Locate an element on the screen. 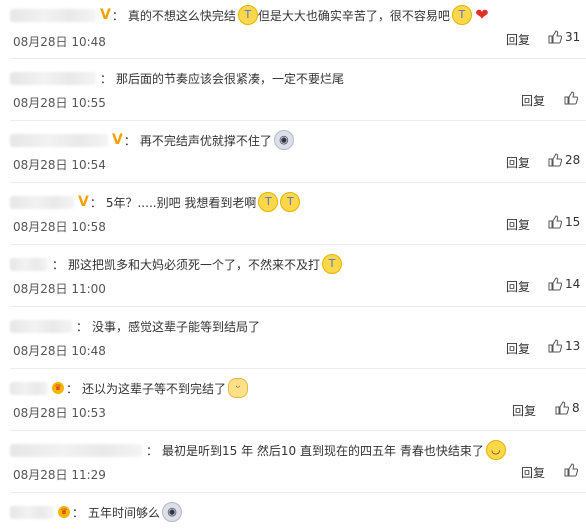 The image size is (586, 529). comment-line: ♛ ： 还以为这辈子等不到完结了 ᵕ is located at coordinates (129, 388).